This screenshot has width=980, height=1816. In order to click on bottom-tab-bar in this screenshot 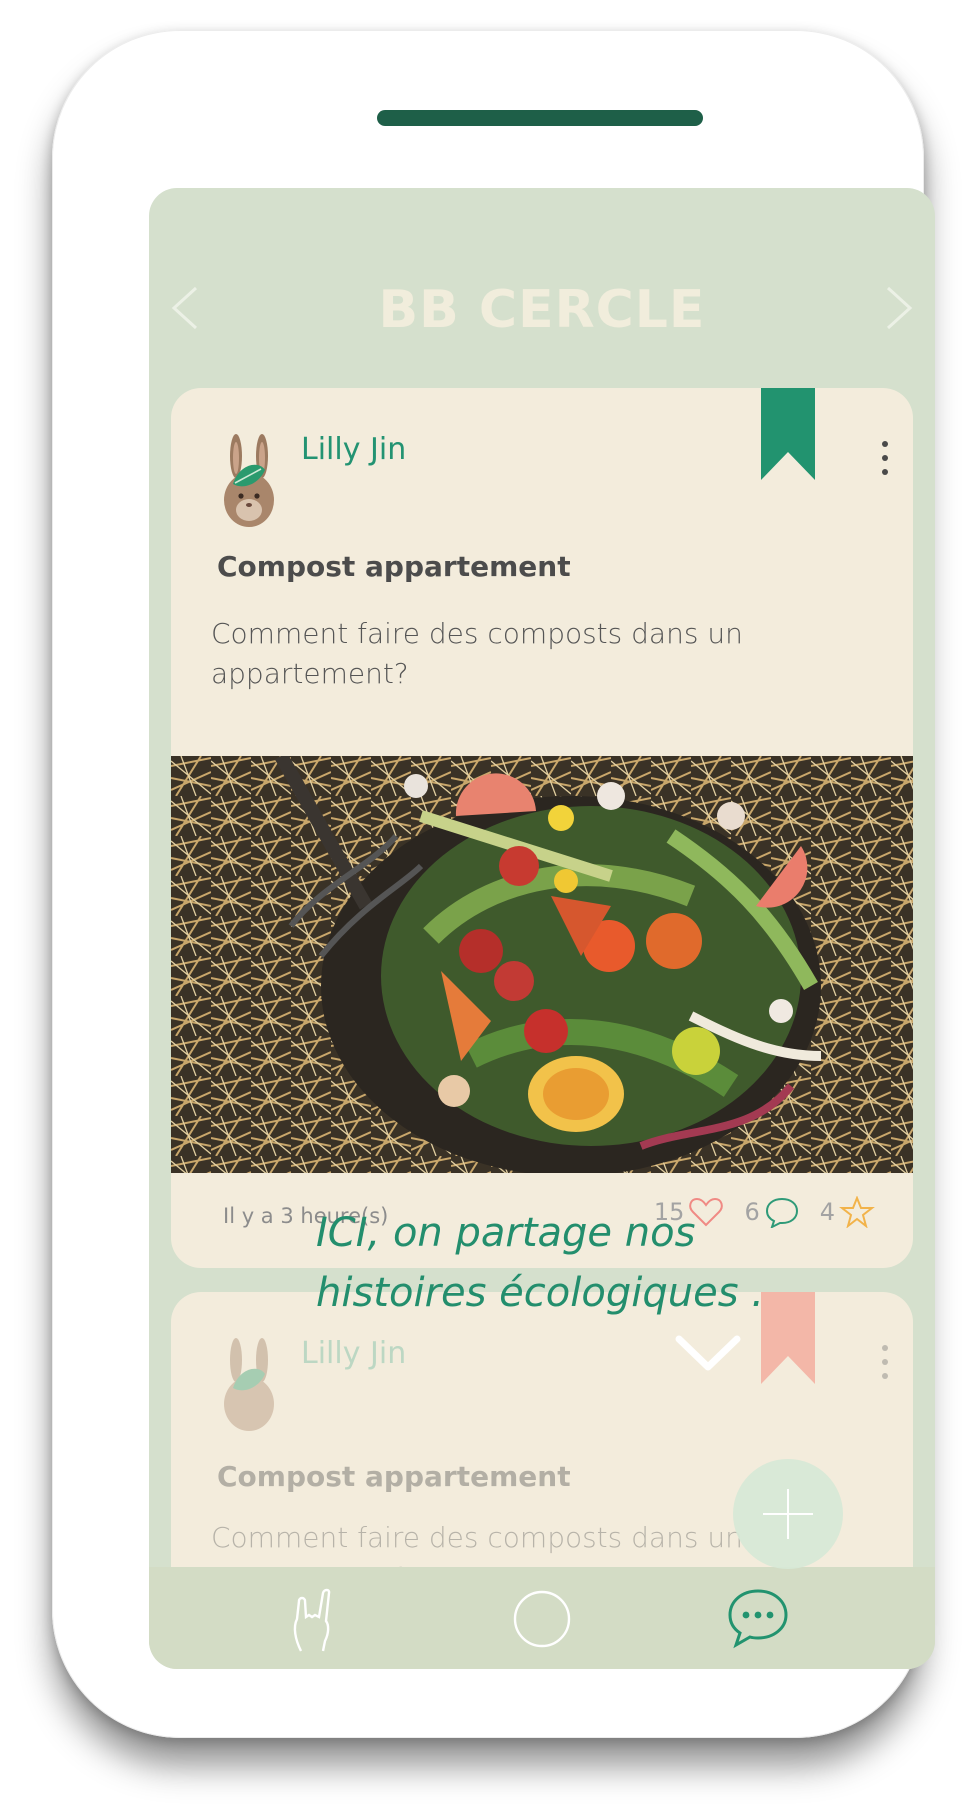, I will do `click(542, 1618)`.